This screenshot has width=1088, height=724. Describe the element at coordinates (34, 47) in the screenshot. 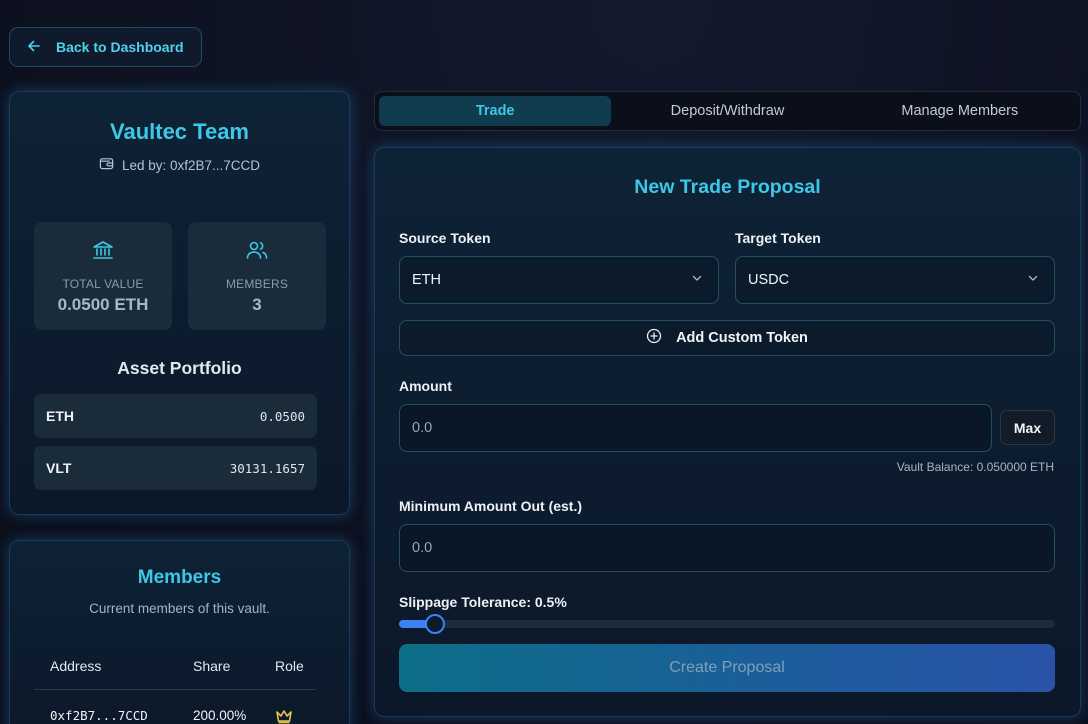

I see `arrow-left-icon` at that location.